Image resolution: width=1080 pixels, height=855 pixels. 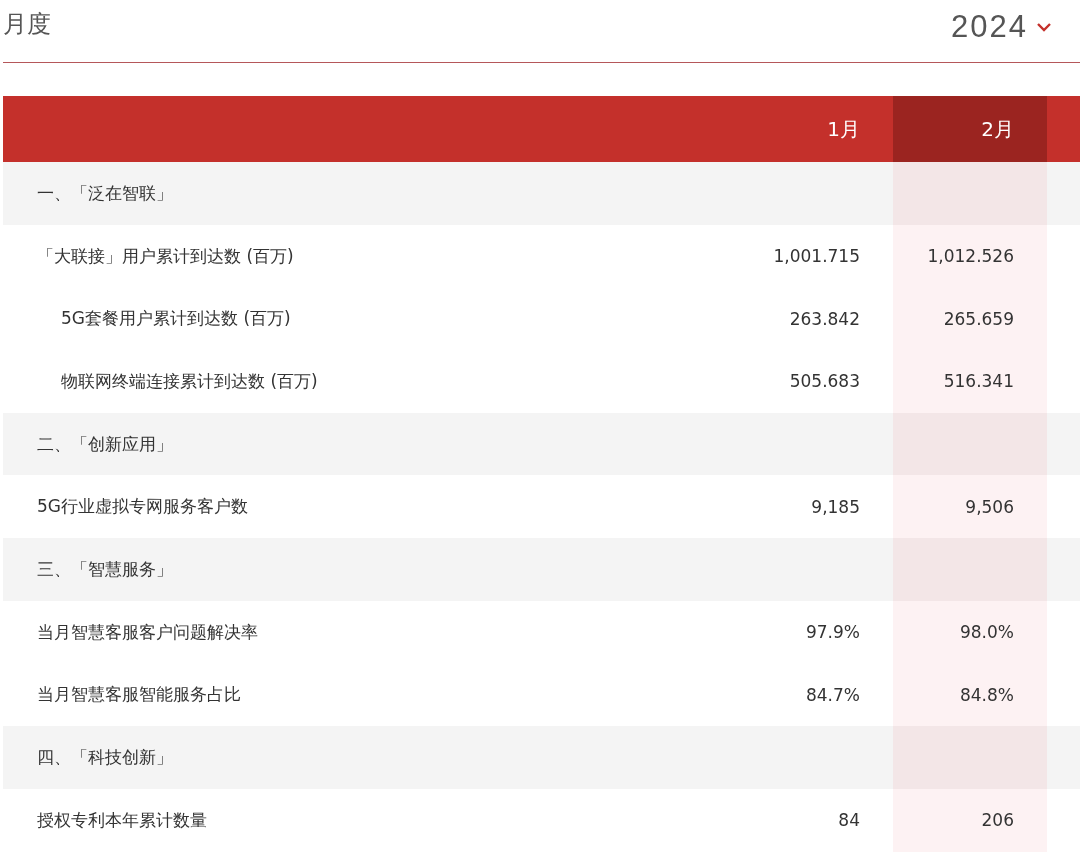 I want to click on table-cell-text: 97.9%, so click(x=833, y=633).